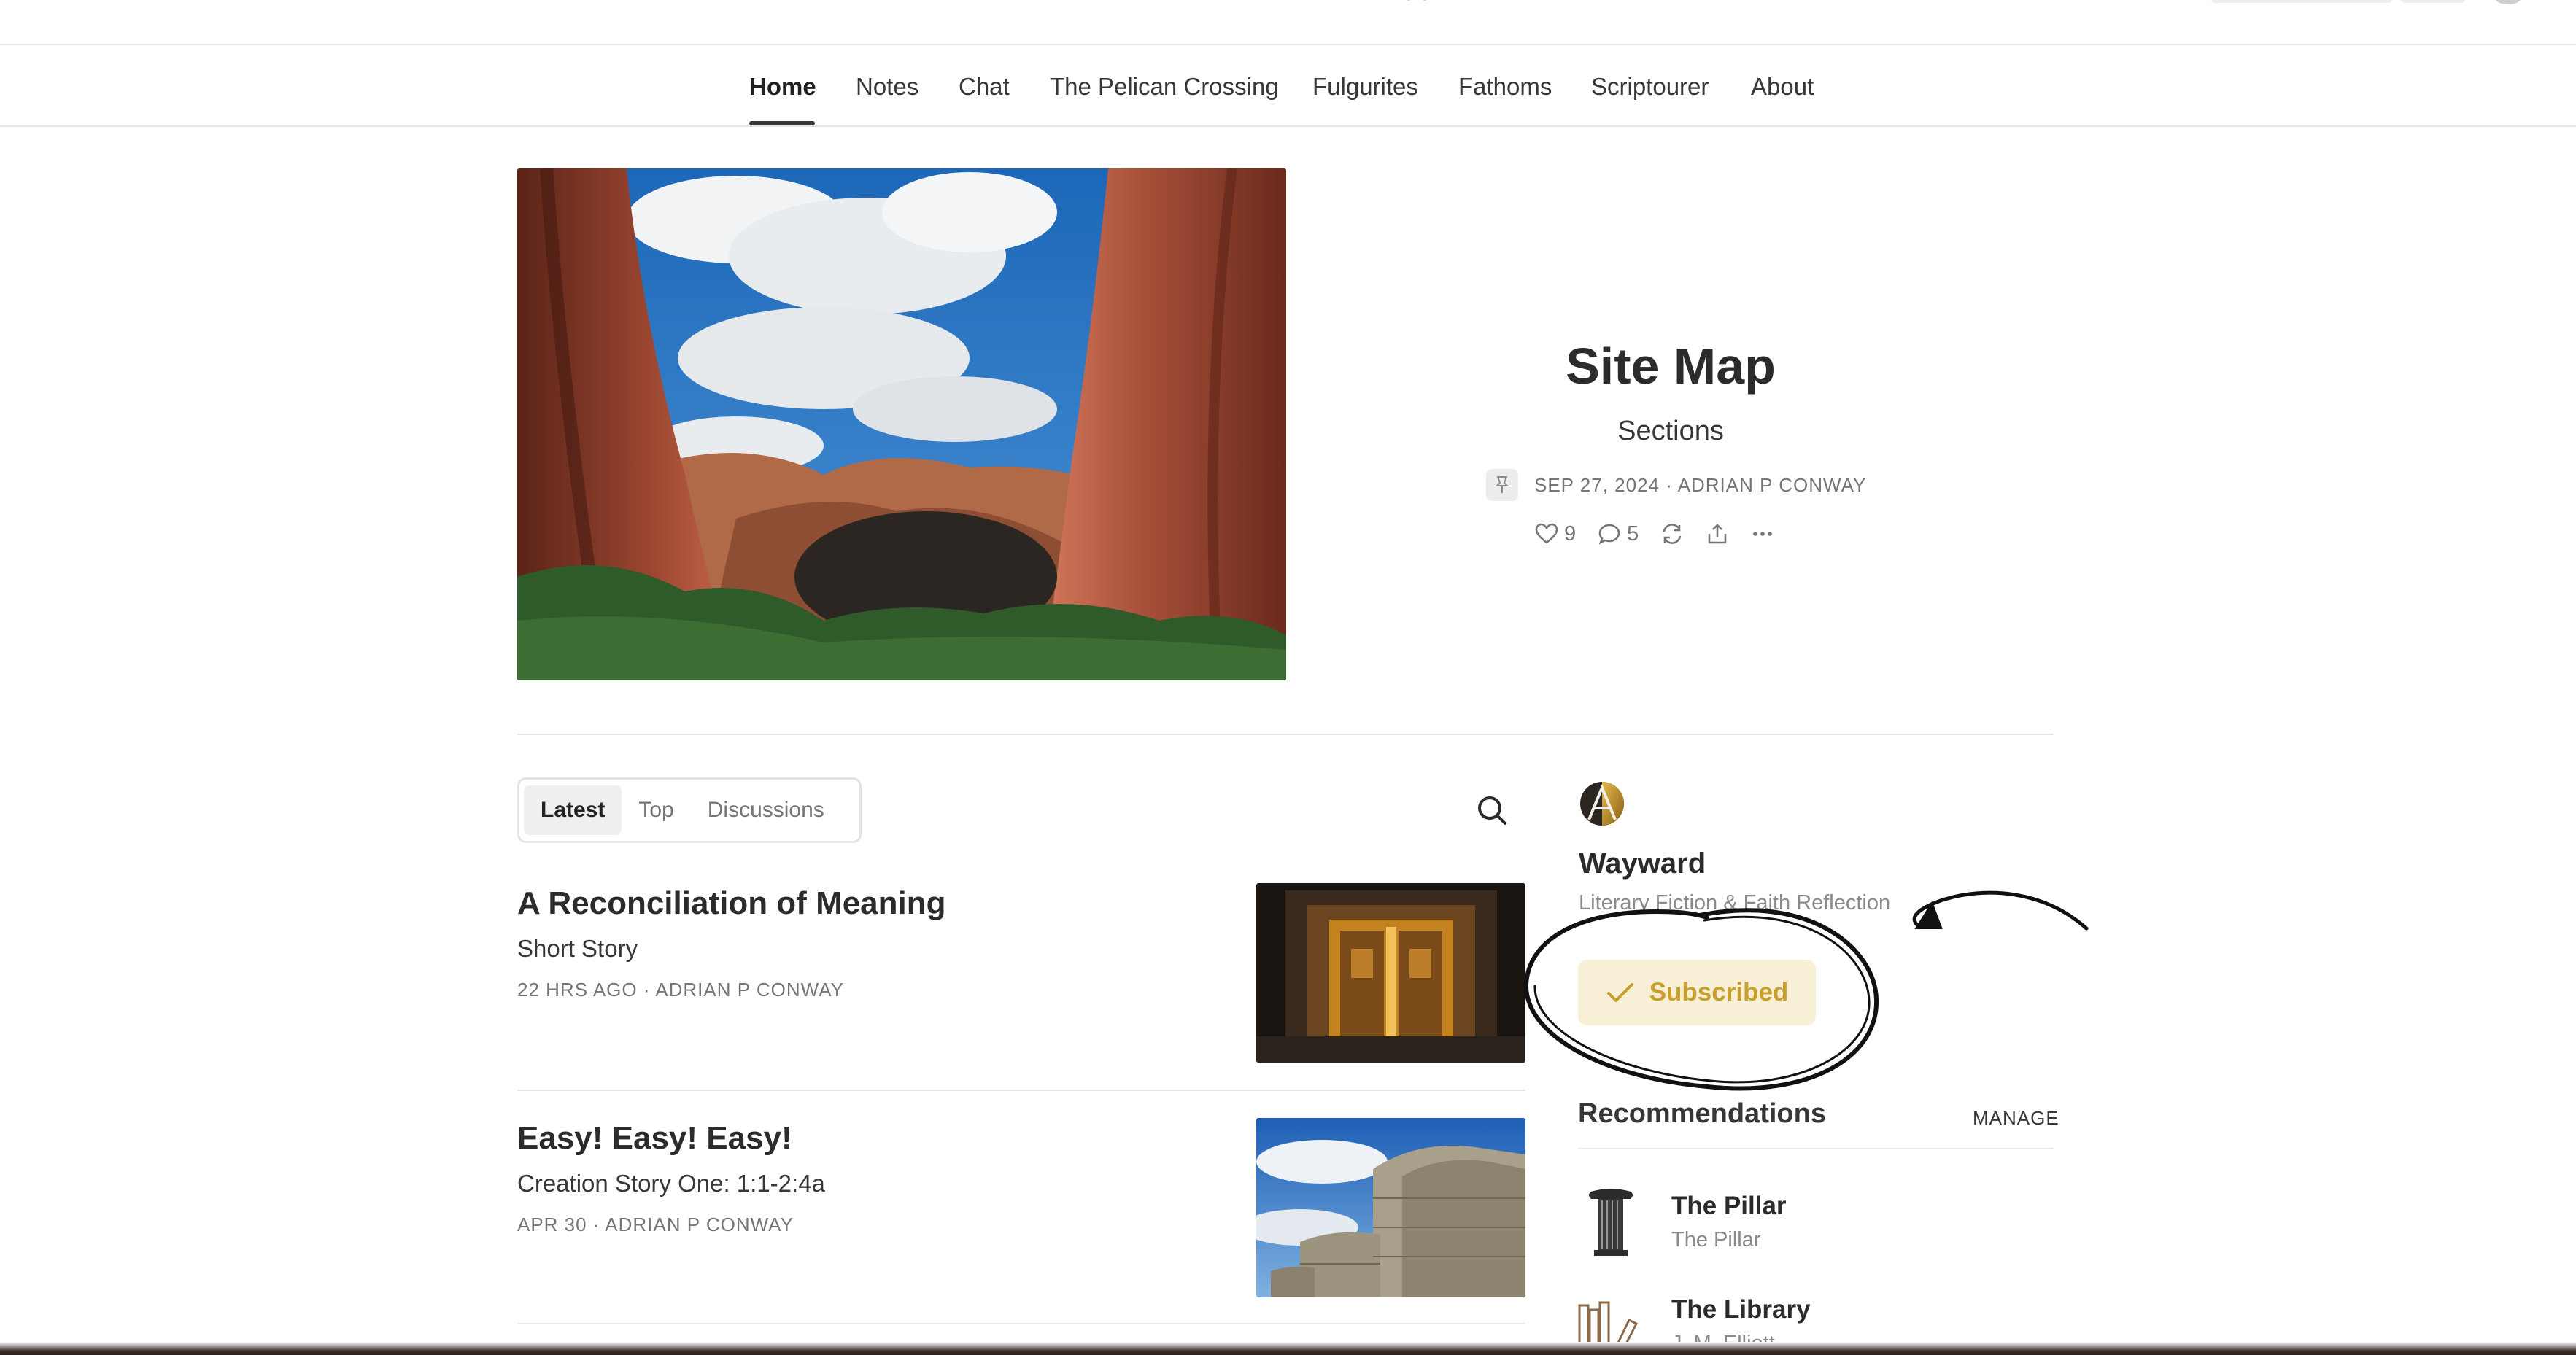  I want to click on tab-top: Top, so click(656, 810).